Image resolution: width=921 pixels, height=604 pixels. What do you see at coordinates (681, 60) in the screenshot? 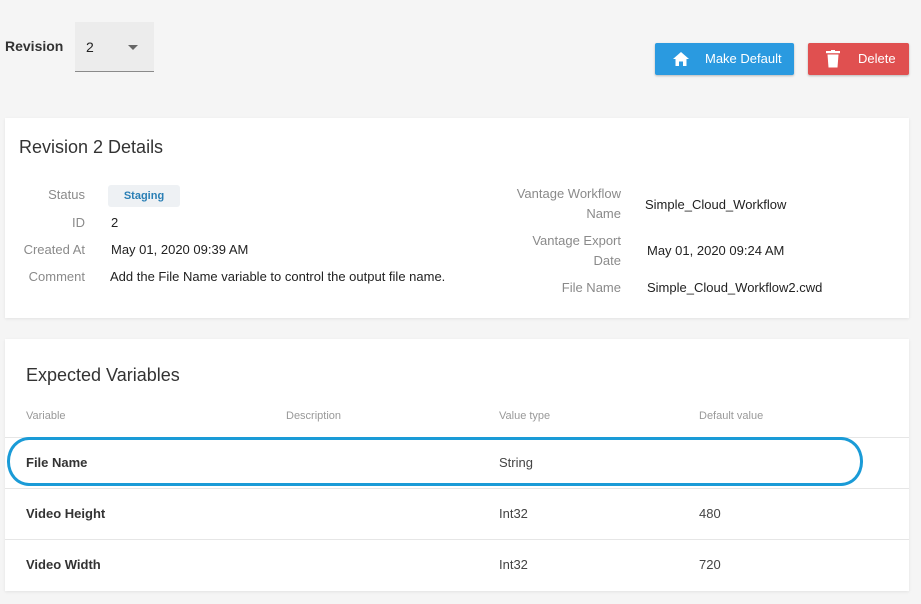
I see `home-icon` at bounding box center [681, 60].